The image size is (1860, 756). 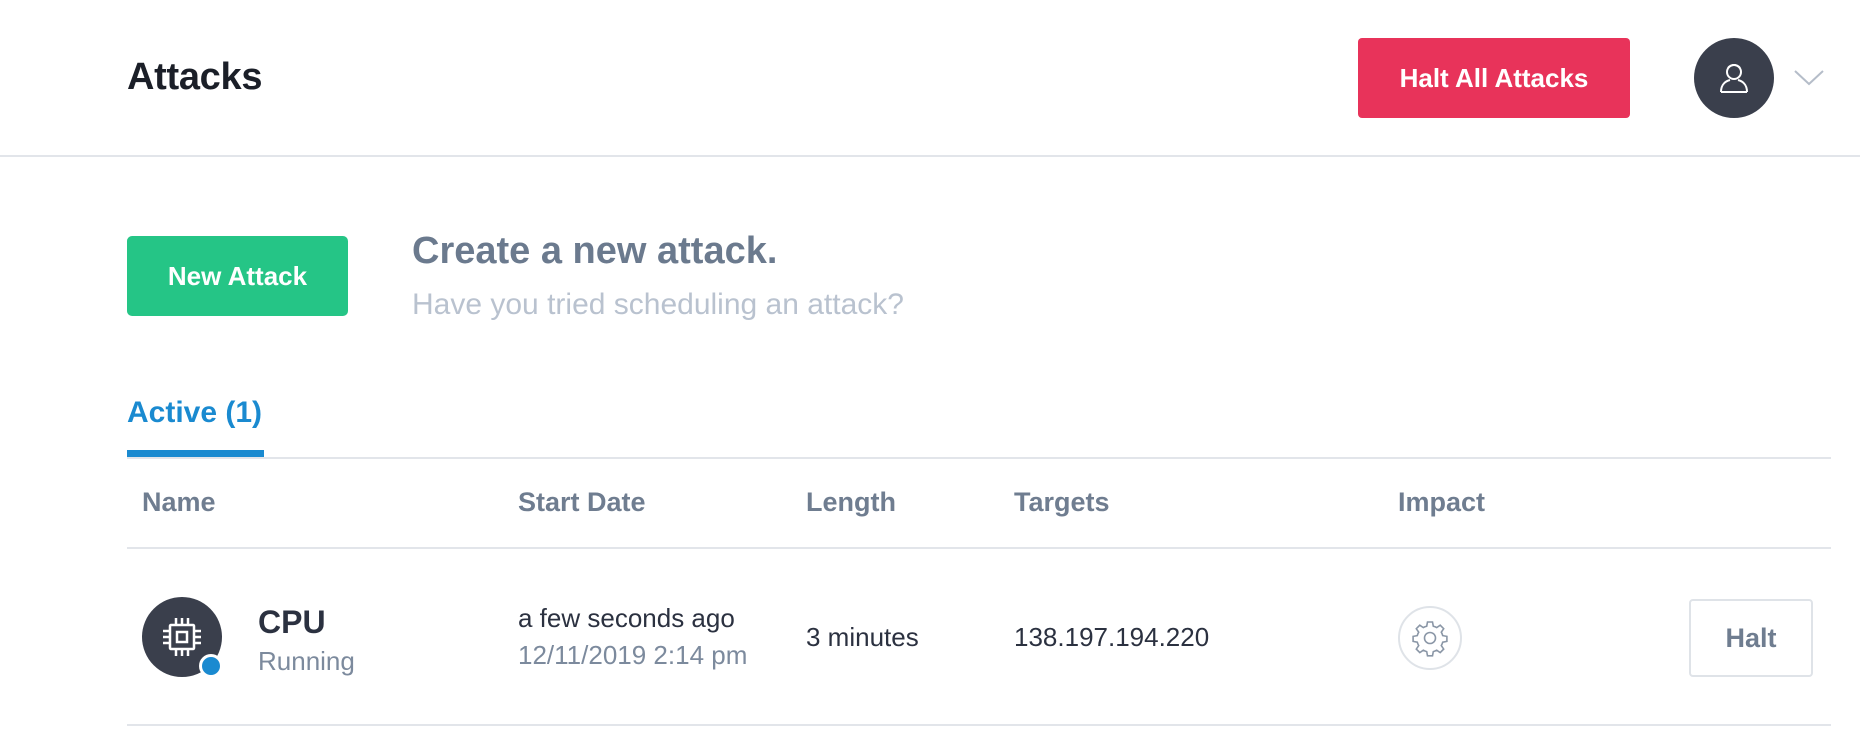 I want to click on chevron-down-icon, so click(x=1809, y=77).